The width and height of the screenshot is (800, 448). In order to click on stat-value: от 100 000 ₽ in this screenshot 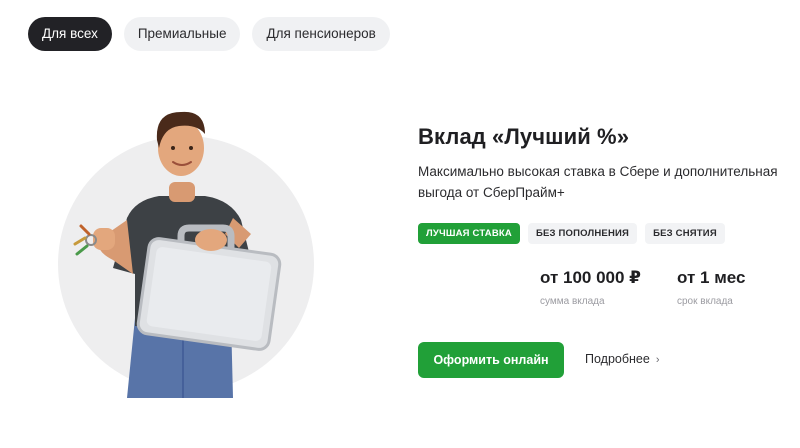, I will do `click(591, 277)`.